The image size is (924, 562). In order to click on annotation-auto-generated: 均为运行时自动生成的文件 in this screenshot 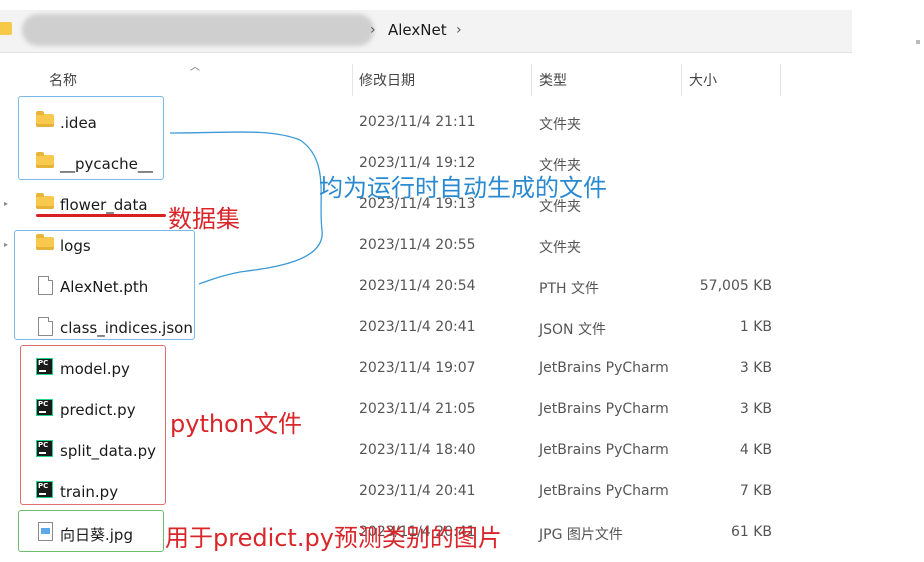, I will do `click(463, 188)`.